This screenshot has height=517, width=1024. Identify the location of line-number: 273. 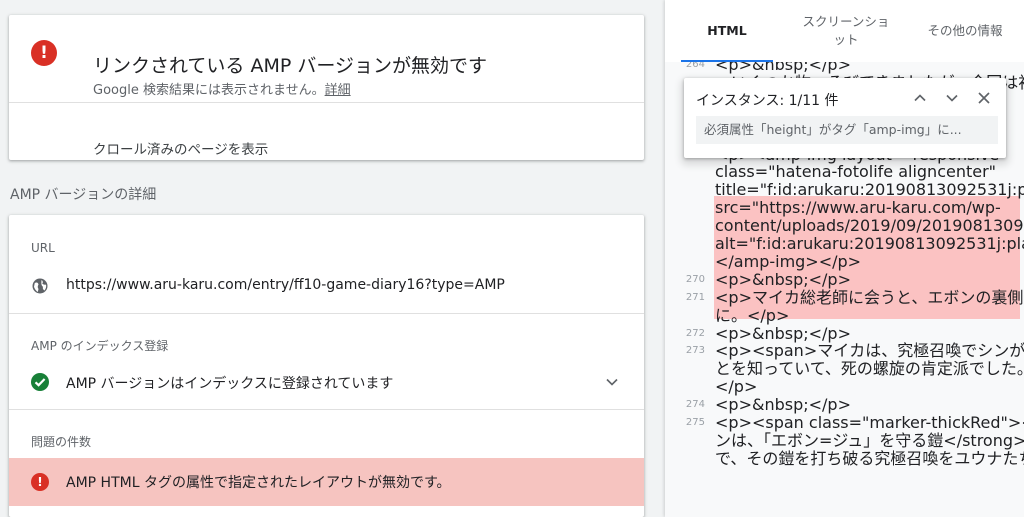
(695, 351).